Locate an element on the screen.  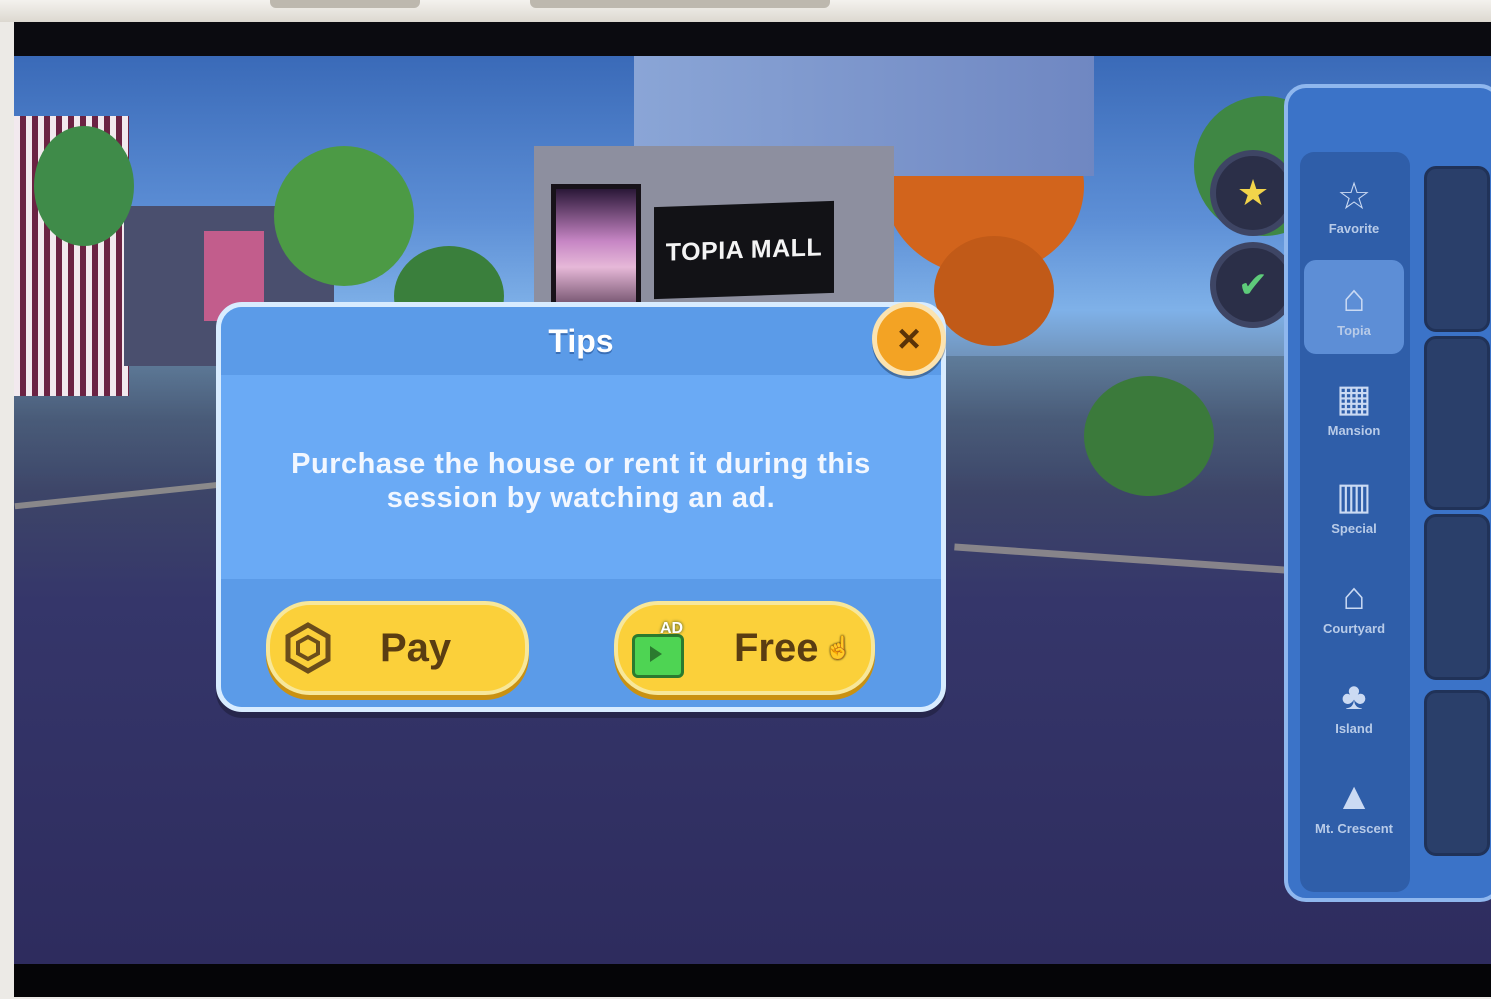
phone-volume-button is located at coordinates (345, 4).